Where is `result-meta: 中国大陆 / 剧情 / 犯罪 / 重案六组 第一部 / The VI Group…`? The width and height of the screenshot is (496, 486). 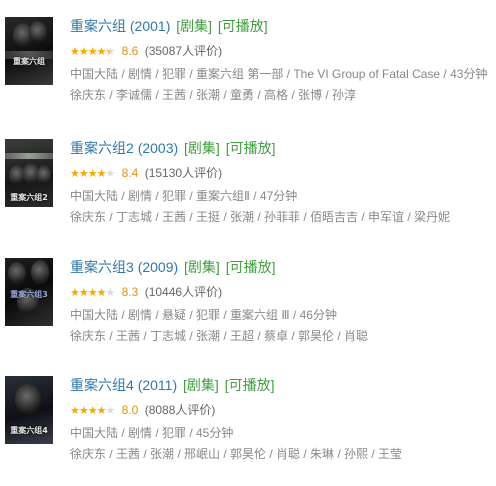 result-meta: 中国大陆 / 剧情 / 犯罪 / 重案六组 第一部 / The VI Group… is located at coordinates (279, 74).